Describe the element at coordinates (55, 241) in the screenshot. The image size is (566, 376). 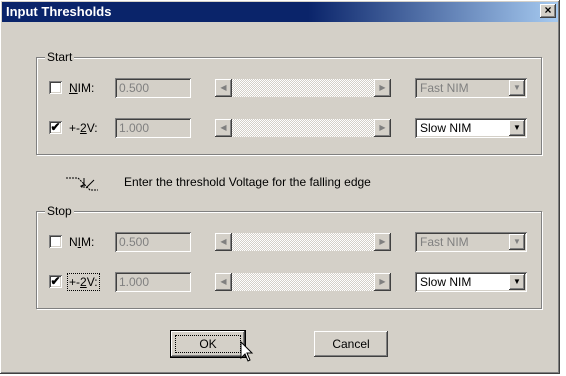
I see `stop-nim-checkbox` at that location.